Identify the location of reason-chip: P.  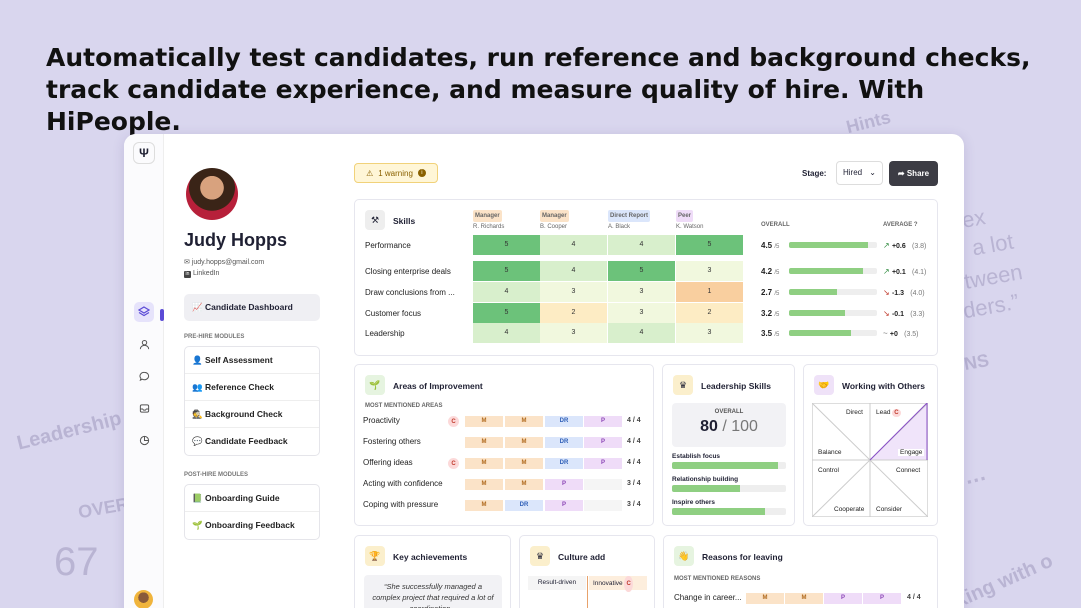
(882, 598).